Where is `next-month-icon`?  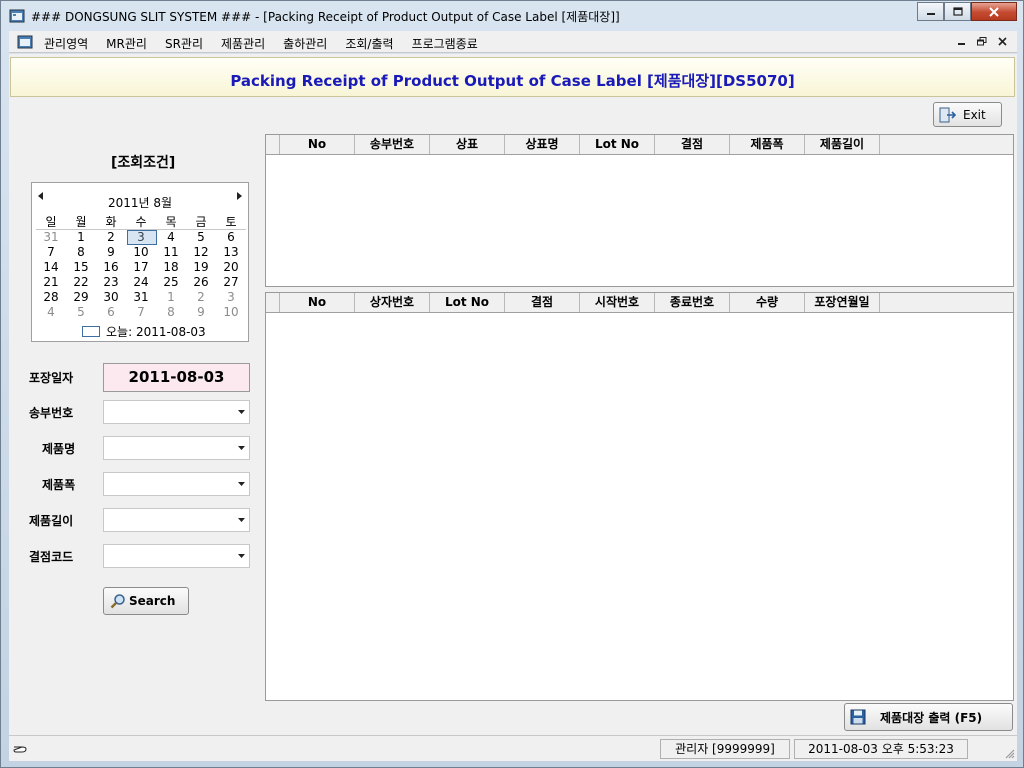
next-month-icon is located at coordinates (239, 196).